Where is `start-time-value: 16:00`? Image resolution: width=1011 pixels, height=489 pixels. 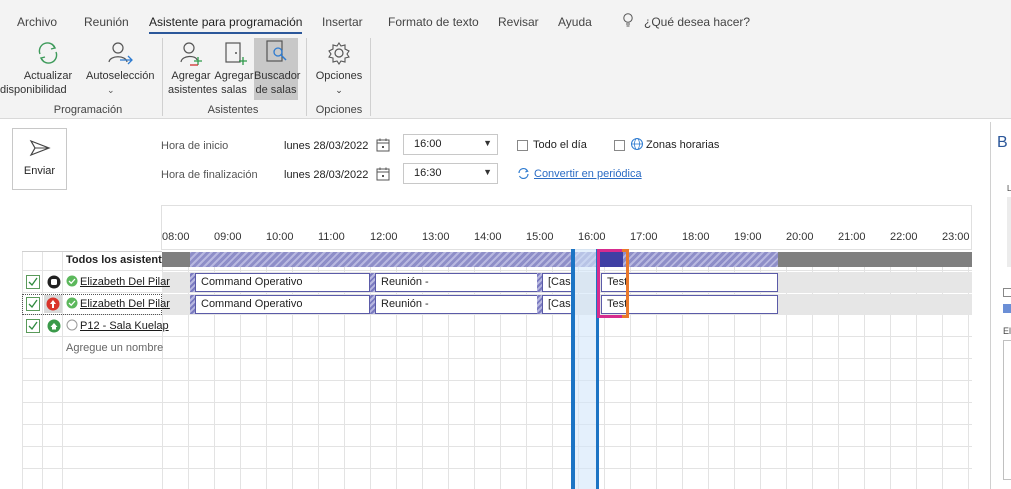
start-time-value: 16:00 is located at coordinates (428, 144).